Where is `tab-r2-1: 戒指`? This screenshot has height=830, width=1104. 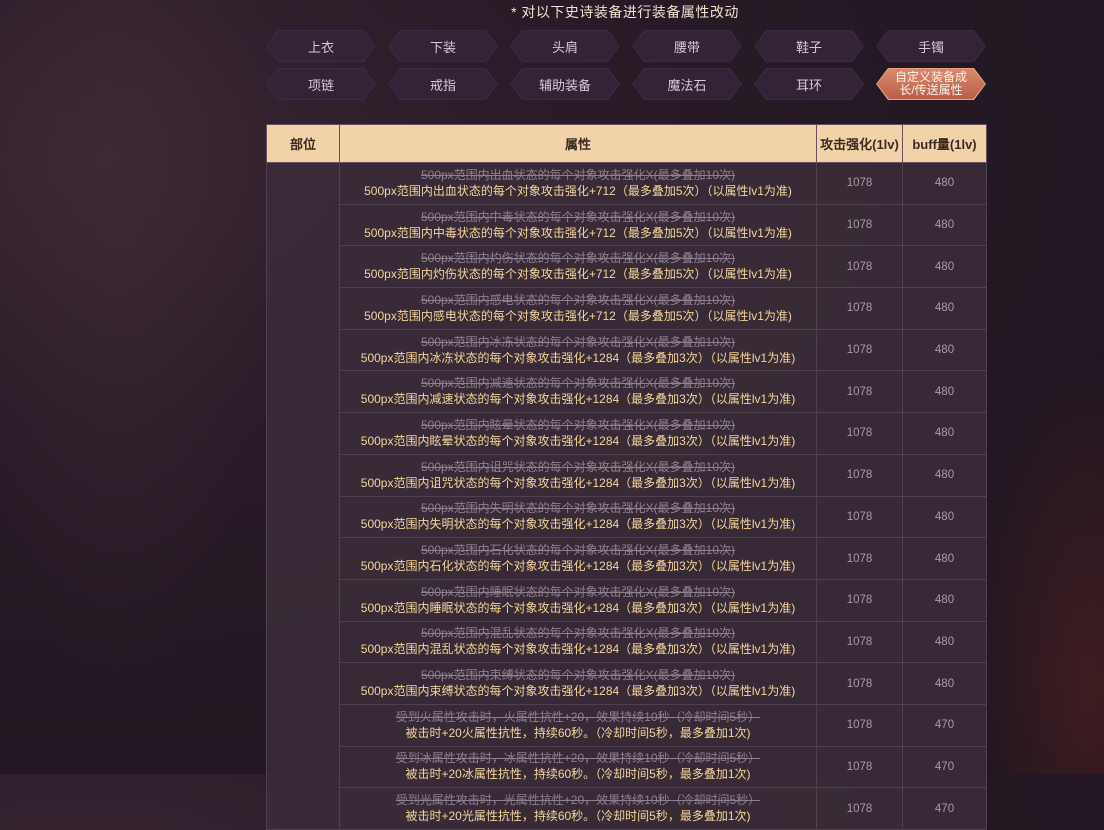
tab-r2-1: 戒指 is located at coordinates (443, 84).